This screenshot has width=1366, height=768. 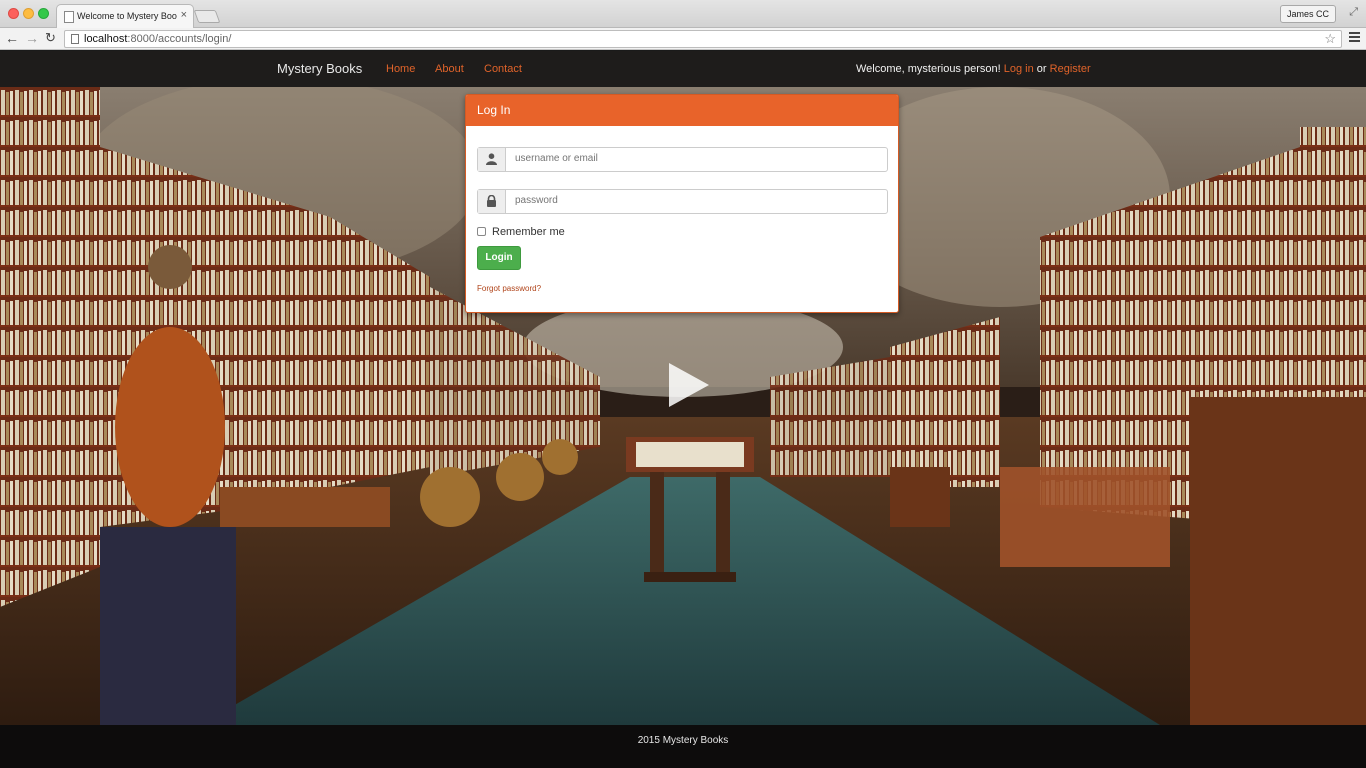 I want to click on tab-close-icon: ×, so click(x=184, y=15).